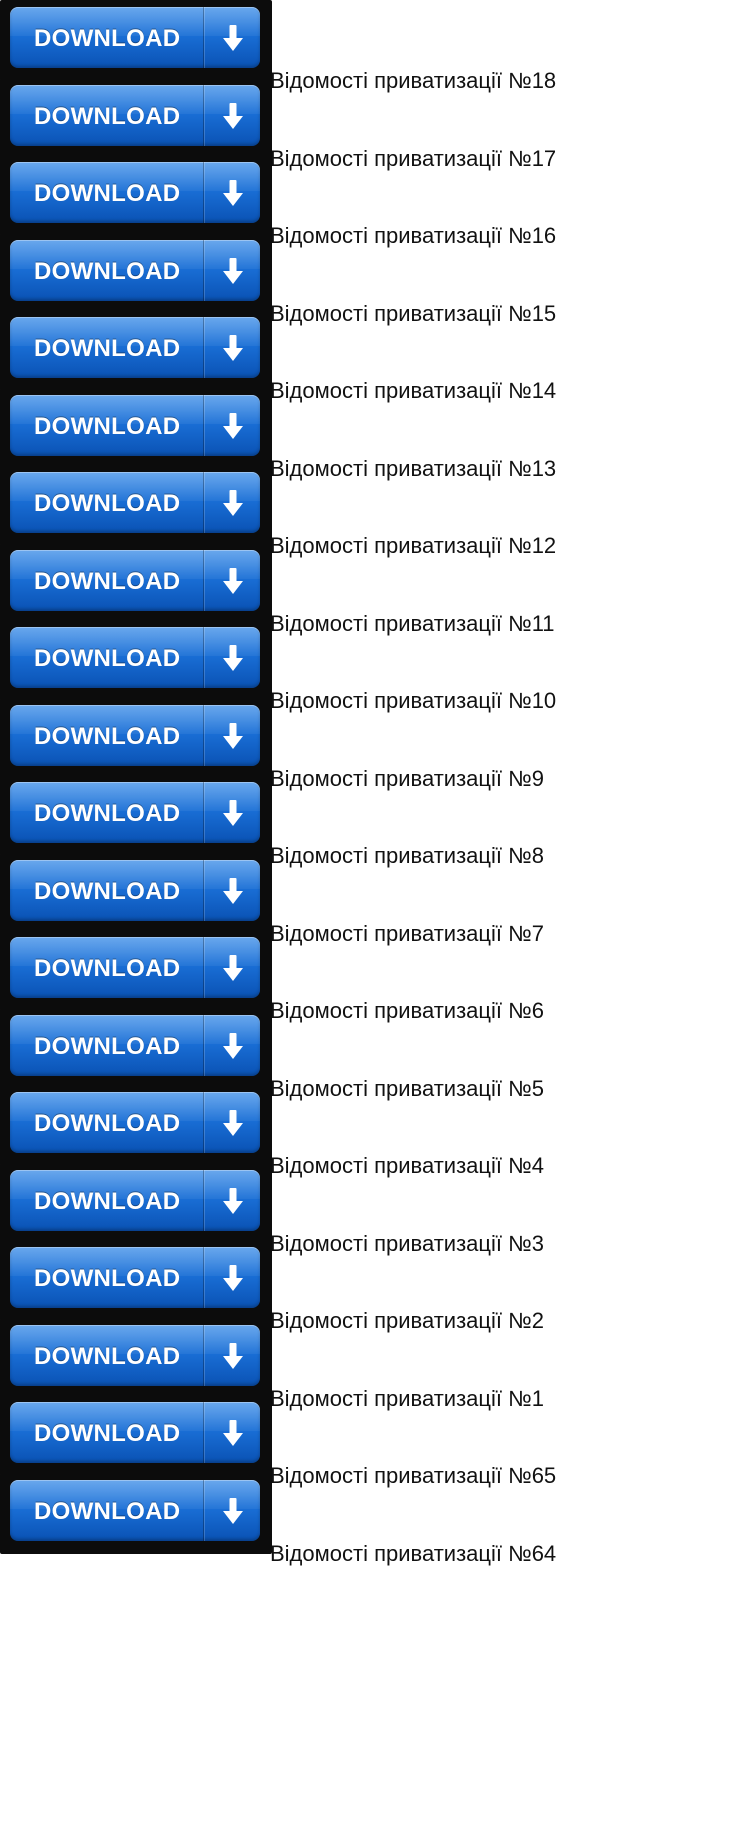 This screenshot has height=1843, width=739. Describe the element at coordinates (413, 159) in the screenshot. I see `document-title-link: Відомості приватизації №17` at that location.